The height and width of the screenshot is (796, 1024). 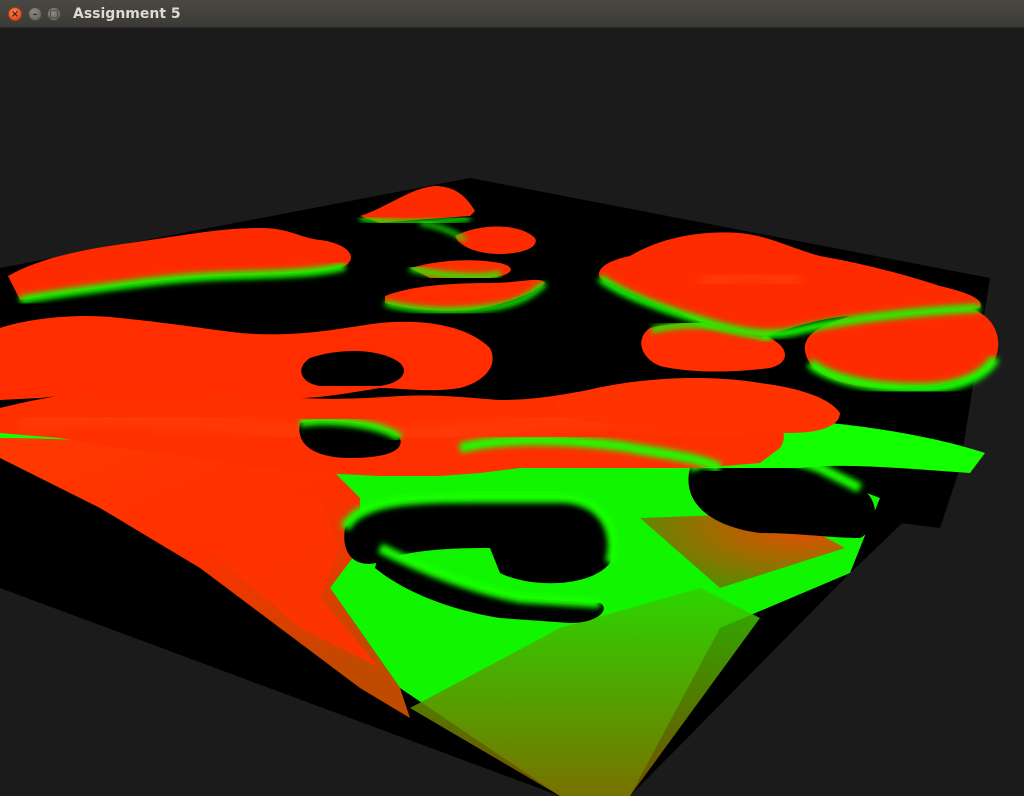 What do you see at coordinates (35, 14) in the screenshot?
I see `minimize-icon: –` at bounding box center [35, 14].